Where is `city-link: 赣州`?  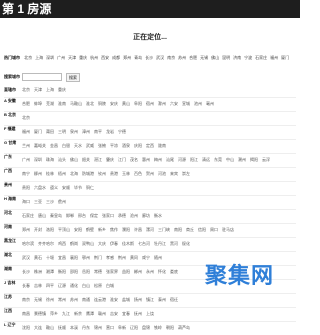 city-link: 赣州 is located at coordinates (102, 313).